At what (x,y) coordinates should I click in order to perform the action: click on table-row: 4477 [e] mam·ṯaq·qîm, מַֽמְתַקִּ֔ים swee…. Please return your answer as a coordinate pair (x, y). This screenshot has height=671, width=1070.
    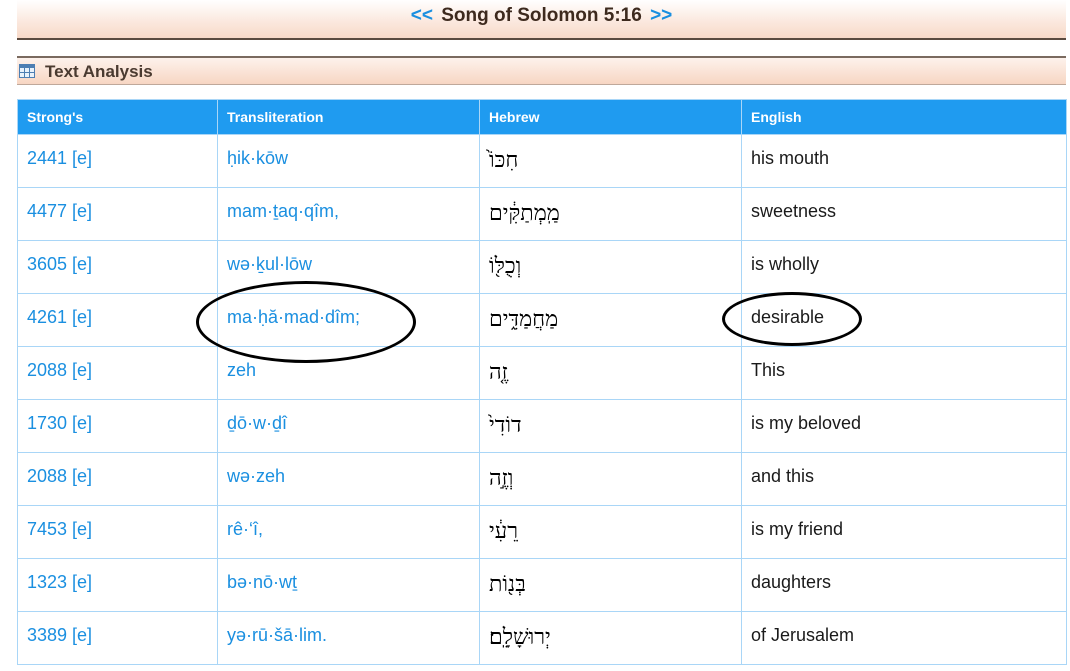
    Looking at the image, I should click on (542, 214).